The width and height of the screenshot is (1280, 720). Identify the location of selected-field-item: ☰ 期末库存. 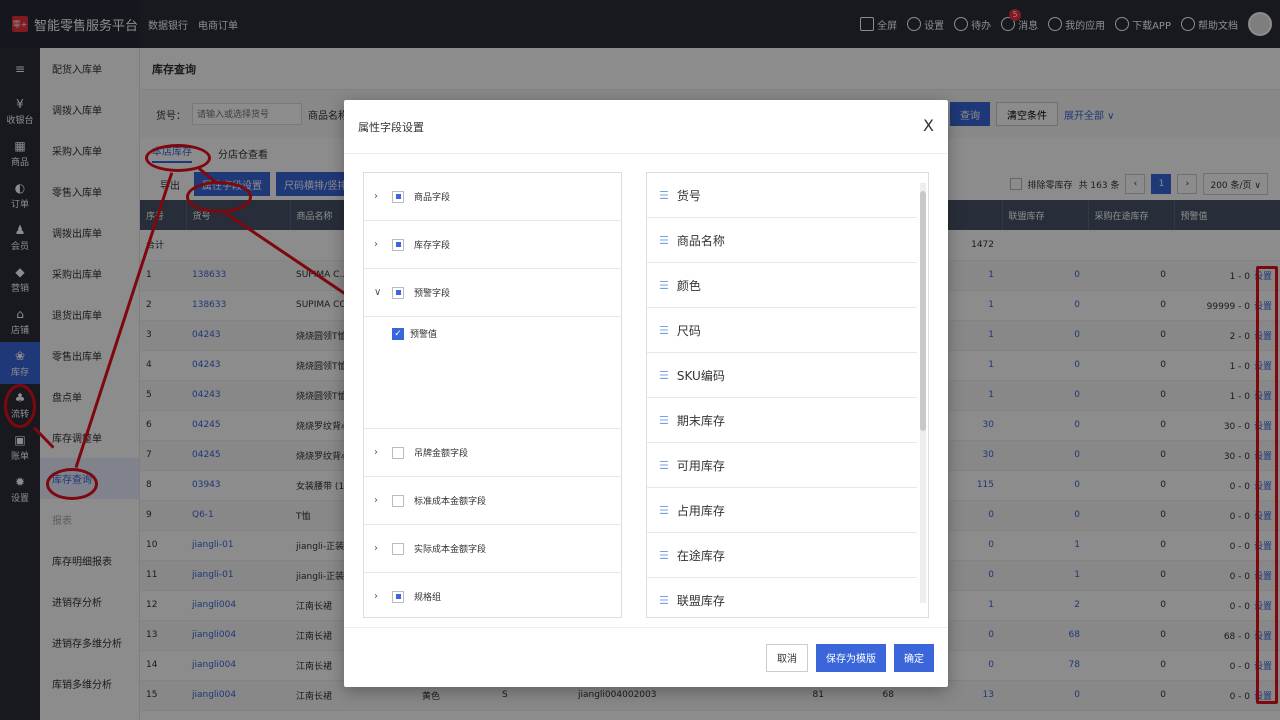
(782, 420).